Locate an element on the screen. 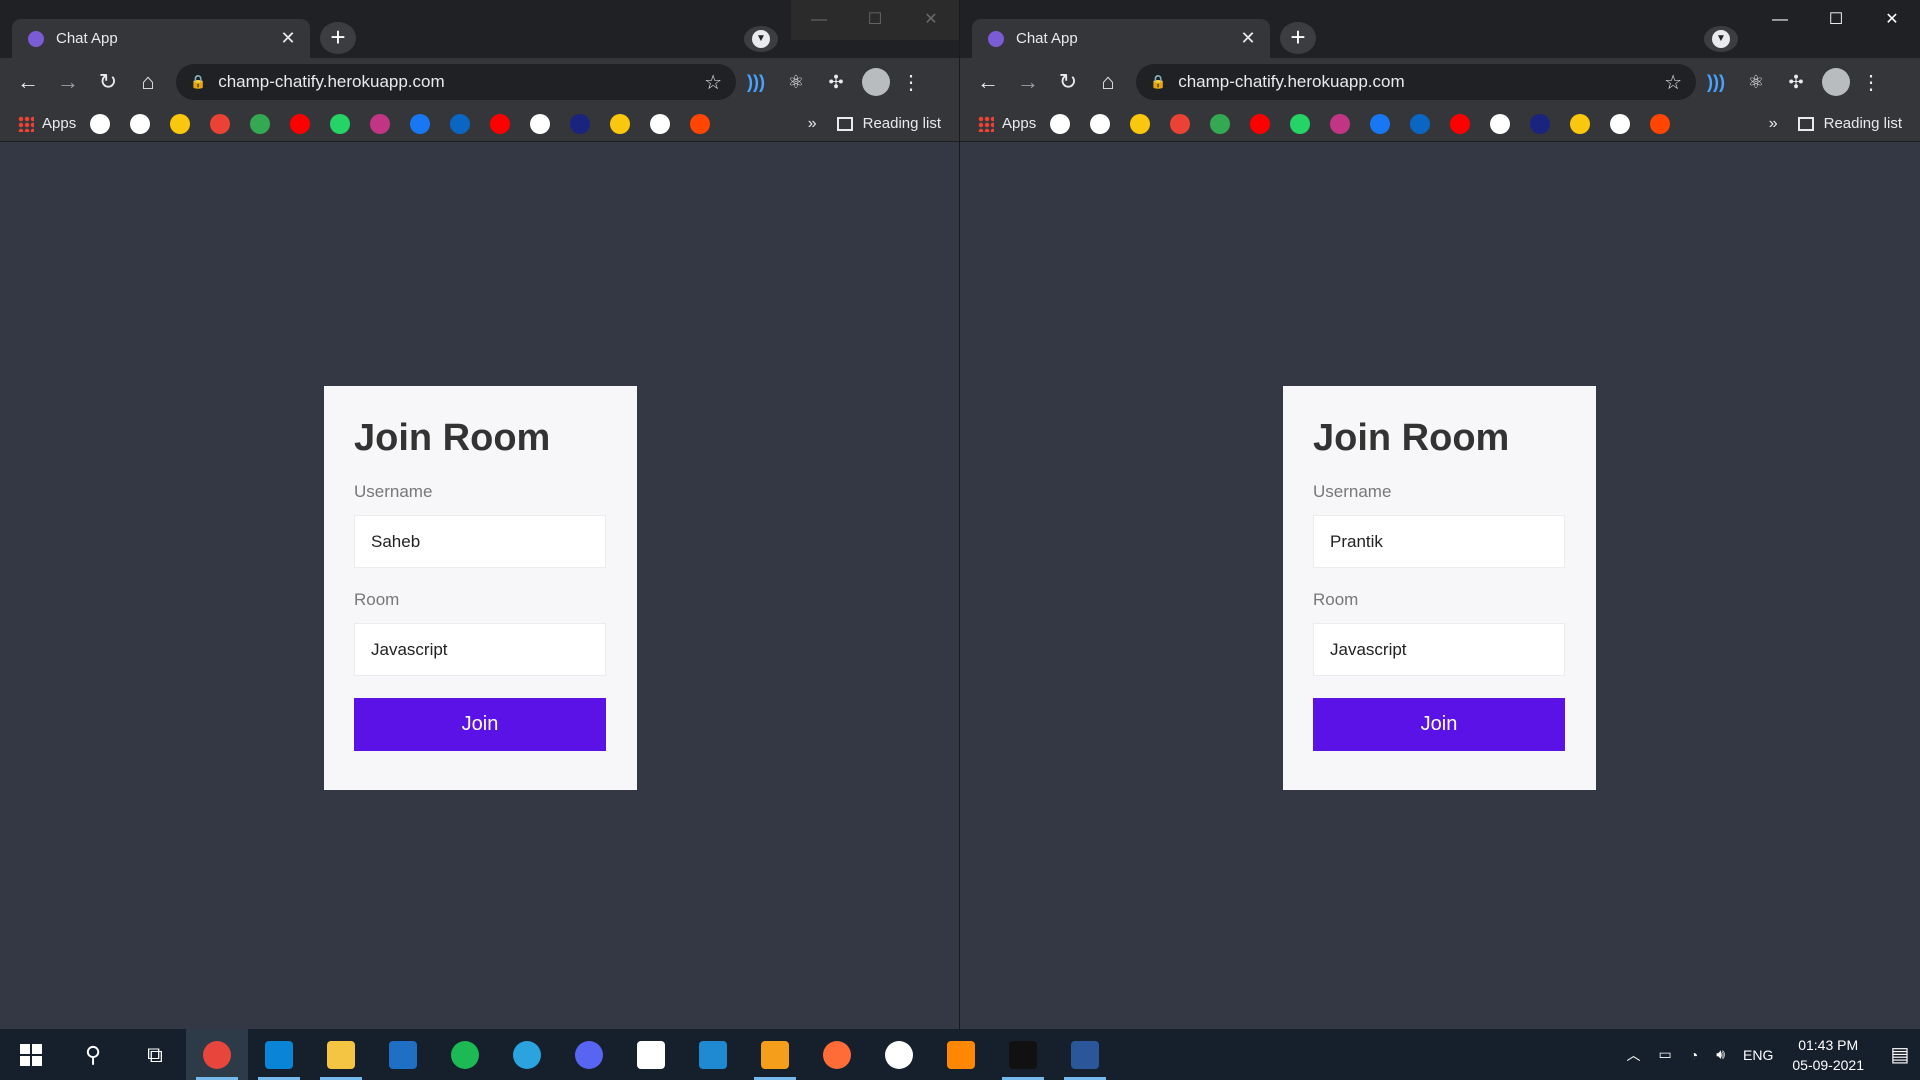 This screenshot has width=1920, height=1080. volume-icon: 🔊︎ is located at coordinates (1720, 1054).